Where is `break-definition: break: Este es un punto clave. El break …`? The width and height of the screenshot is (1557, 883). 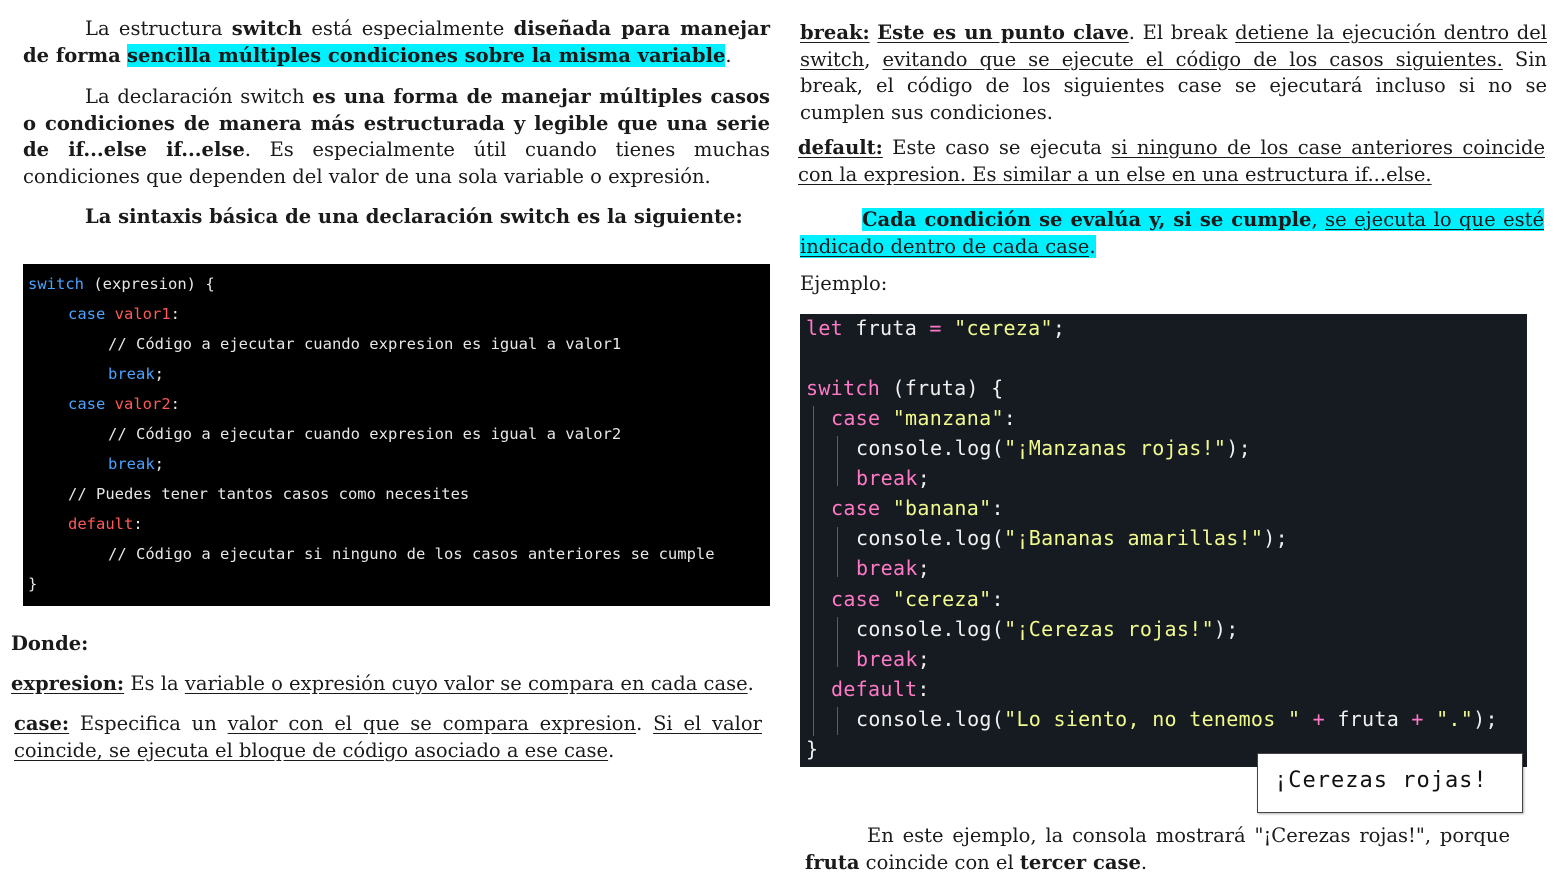
break-definition: break: Este es un punto clave. El break … is located at coordinates (1173, 72).